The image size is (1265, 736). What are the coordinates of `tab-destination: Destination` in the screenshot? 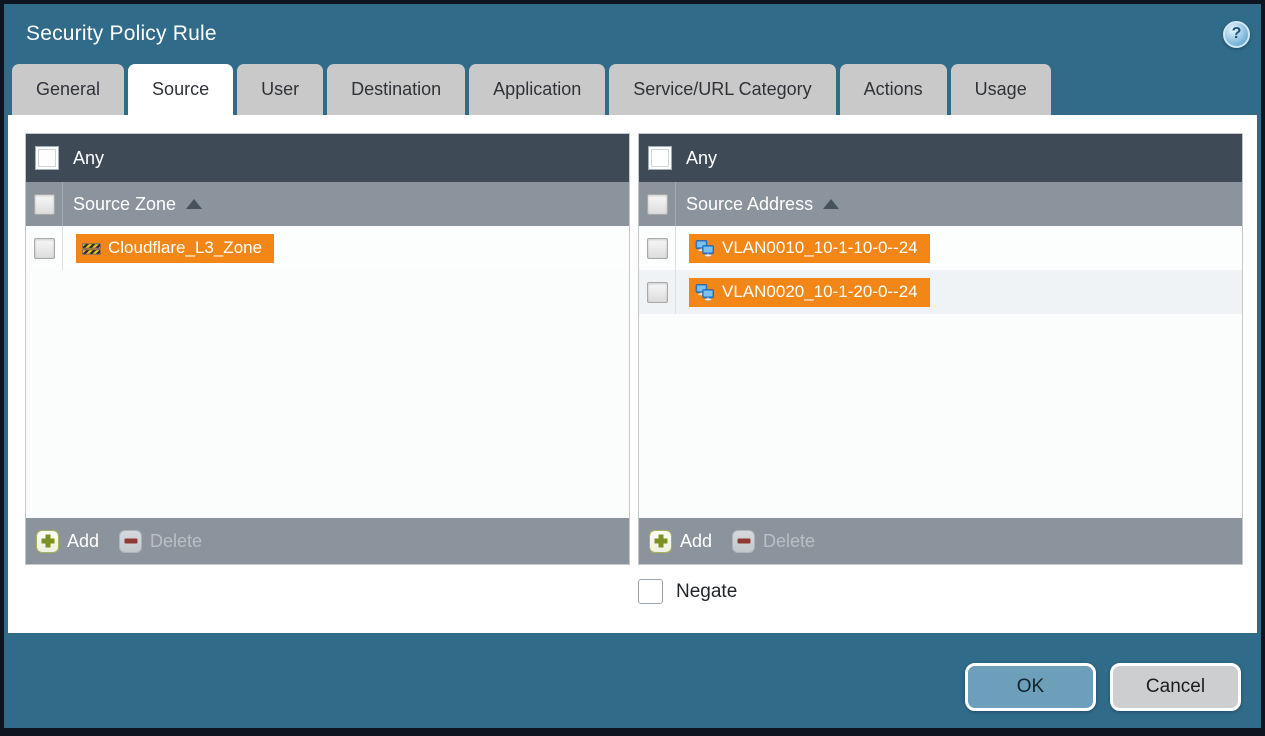 It's located at (396, 89).